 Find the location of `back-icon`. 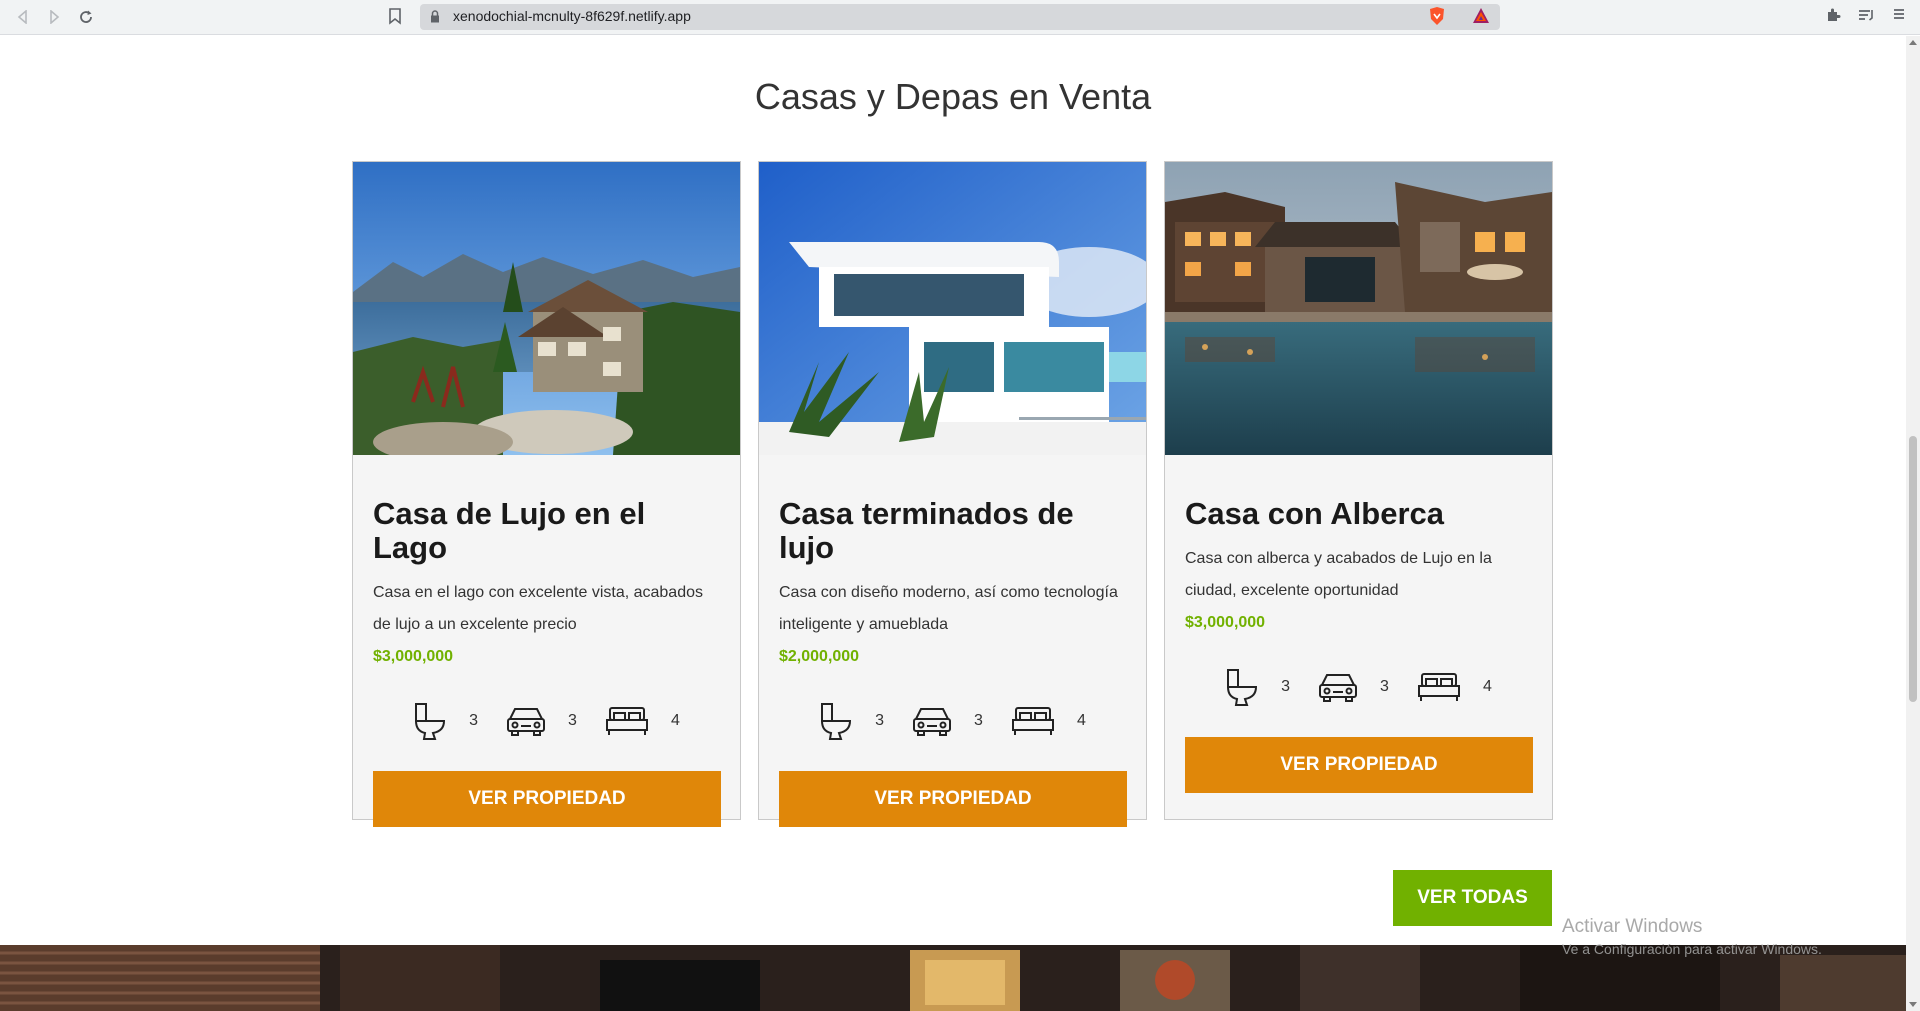

back-icon is located at coordinates (23, 17).